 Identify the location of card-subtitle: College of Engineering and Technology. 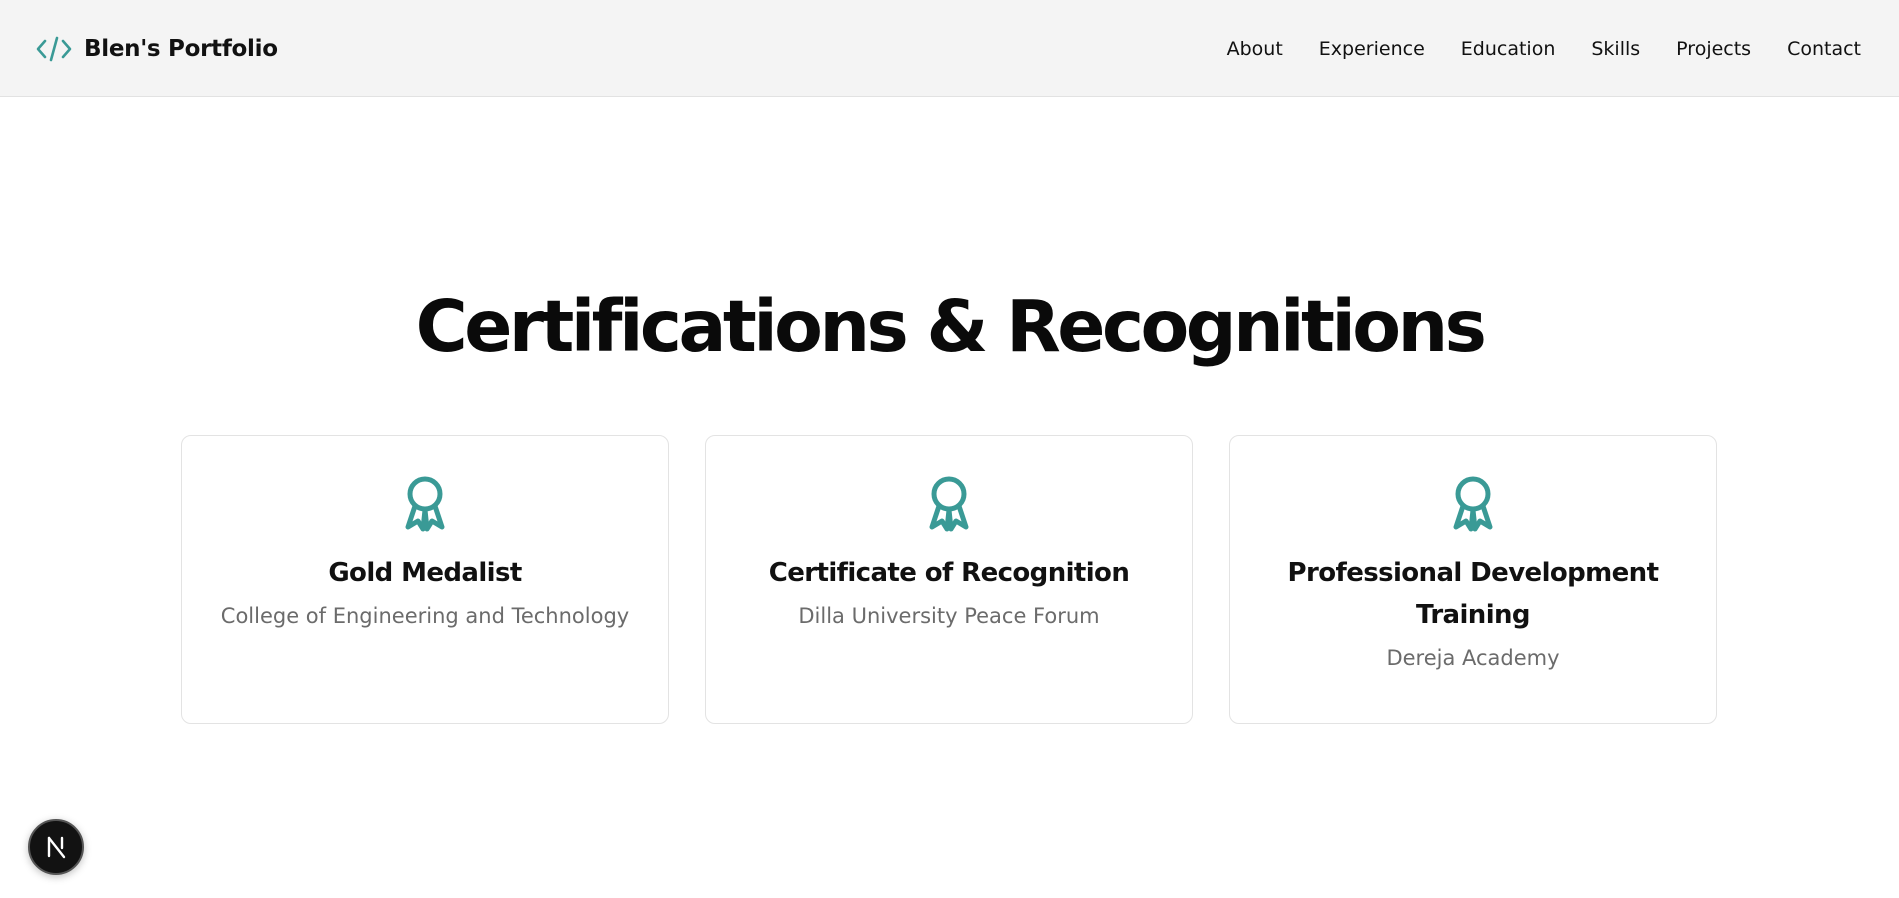
(425, 616).